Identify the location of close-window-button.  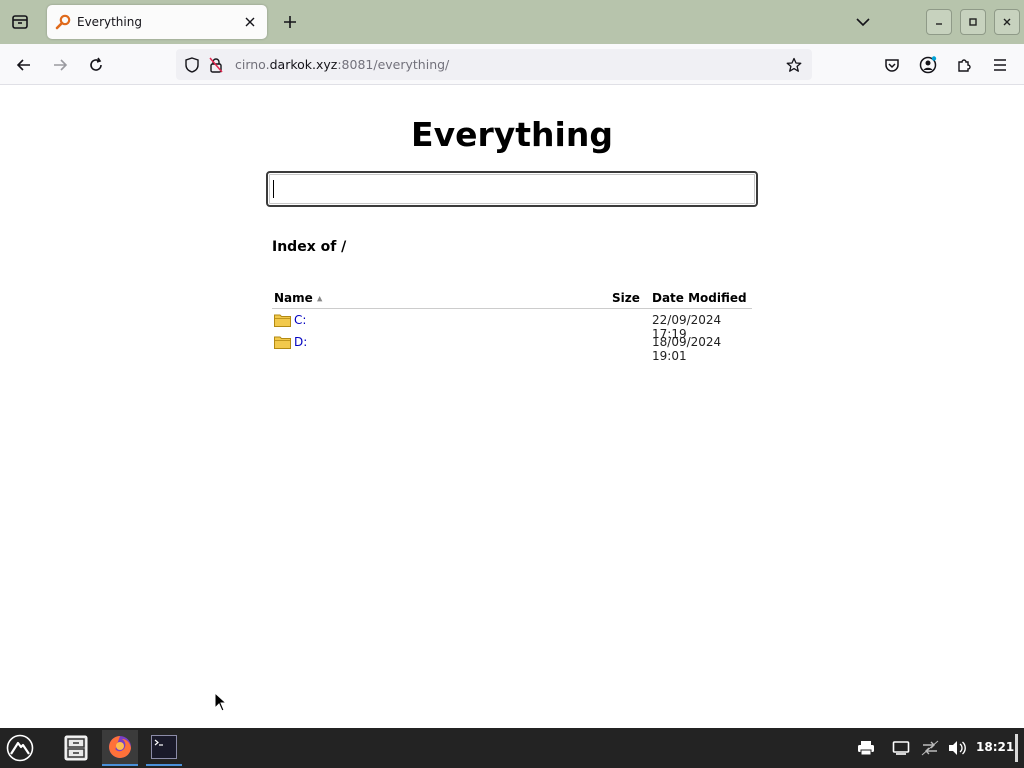
(1007, 22).